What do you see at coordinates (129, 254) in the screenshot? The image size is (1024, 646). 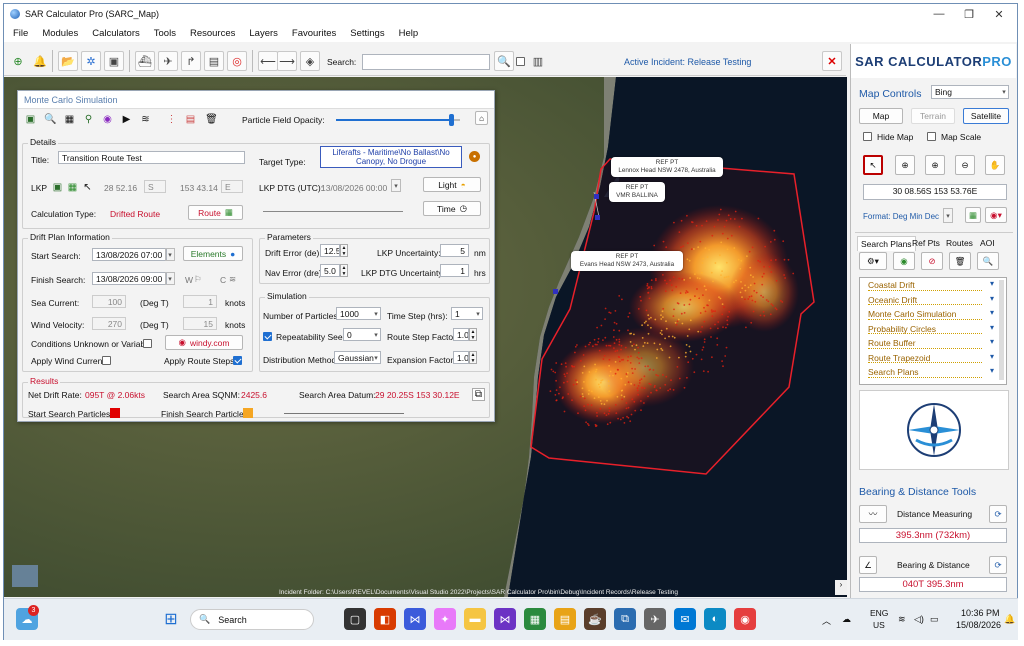 I see `start-search-input: 13/08/2026 07:00` at bounding box center [129, 254].